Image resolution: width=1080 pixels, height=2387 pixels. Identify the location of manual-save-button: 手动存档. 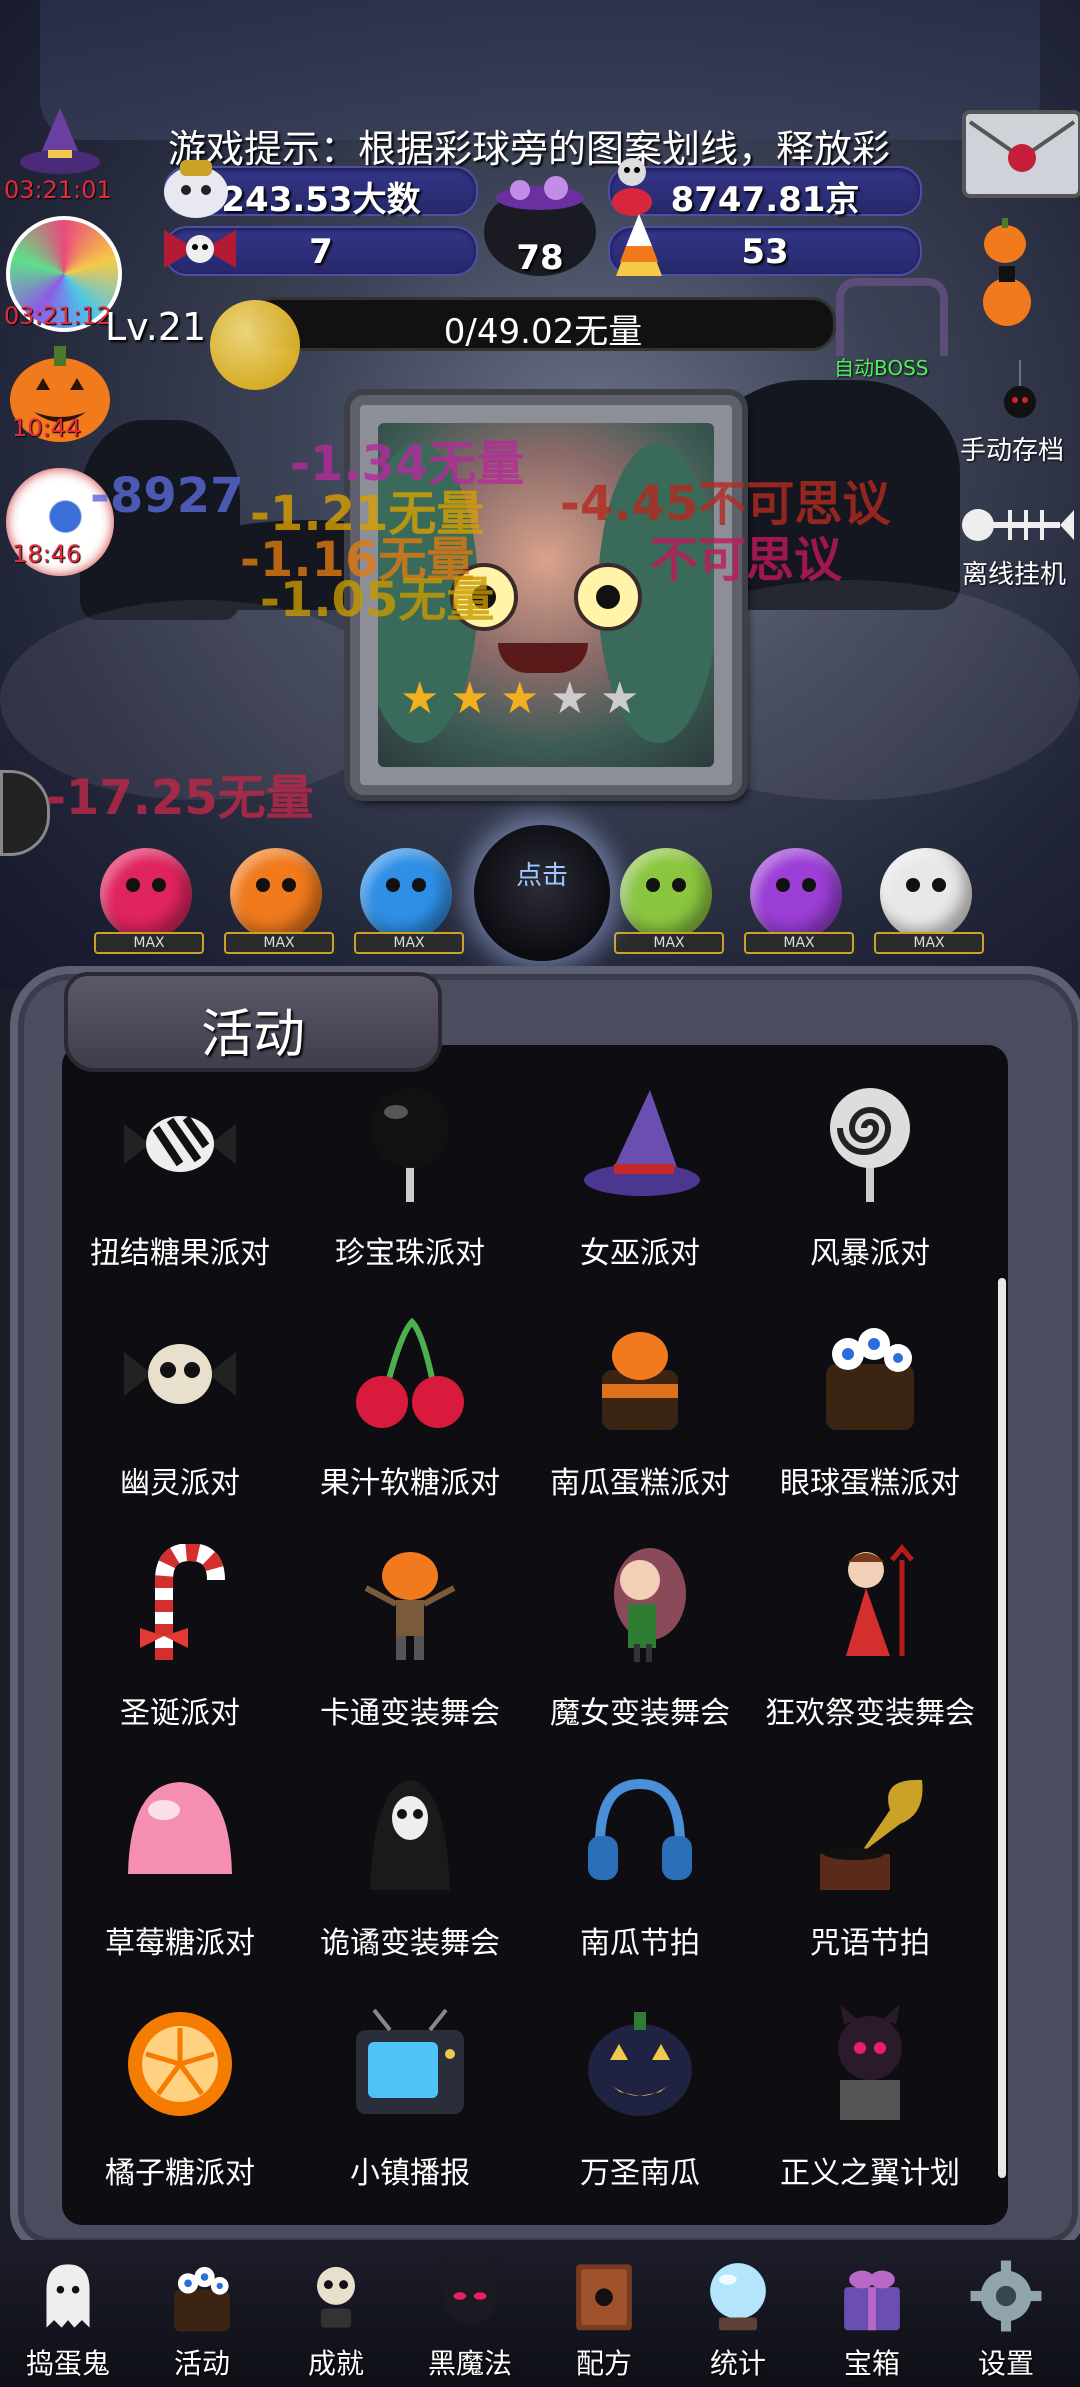
(1012, 448).